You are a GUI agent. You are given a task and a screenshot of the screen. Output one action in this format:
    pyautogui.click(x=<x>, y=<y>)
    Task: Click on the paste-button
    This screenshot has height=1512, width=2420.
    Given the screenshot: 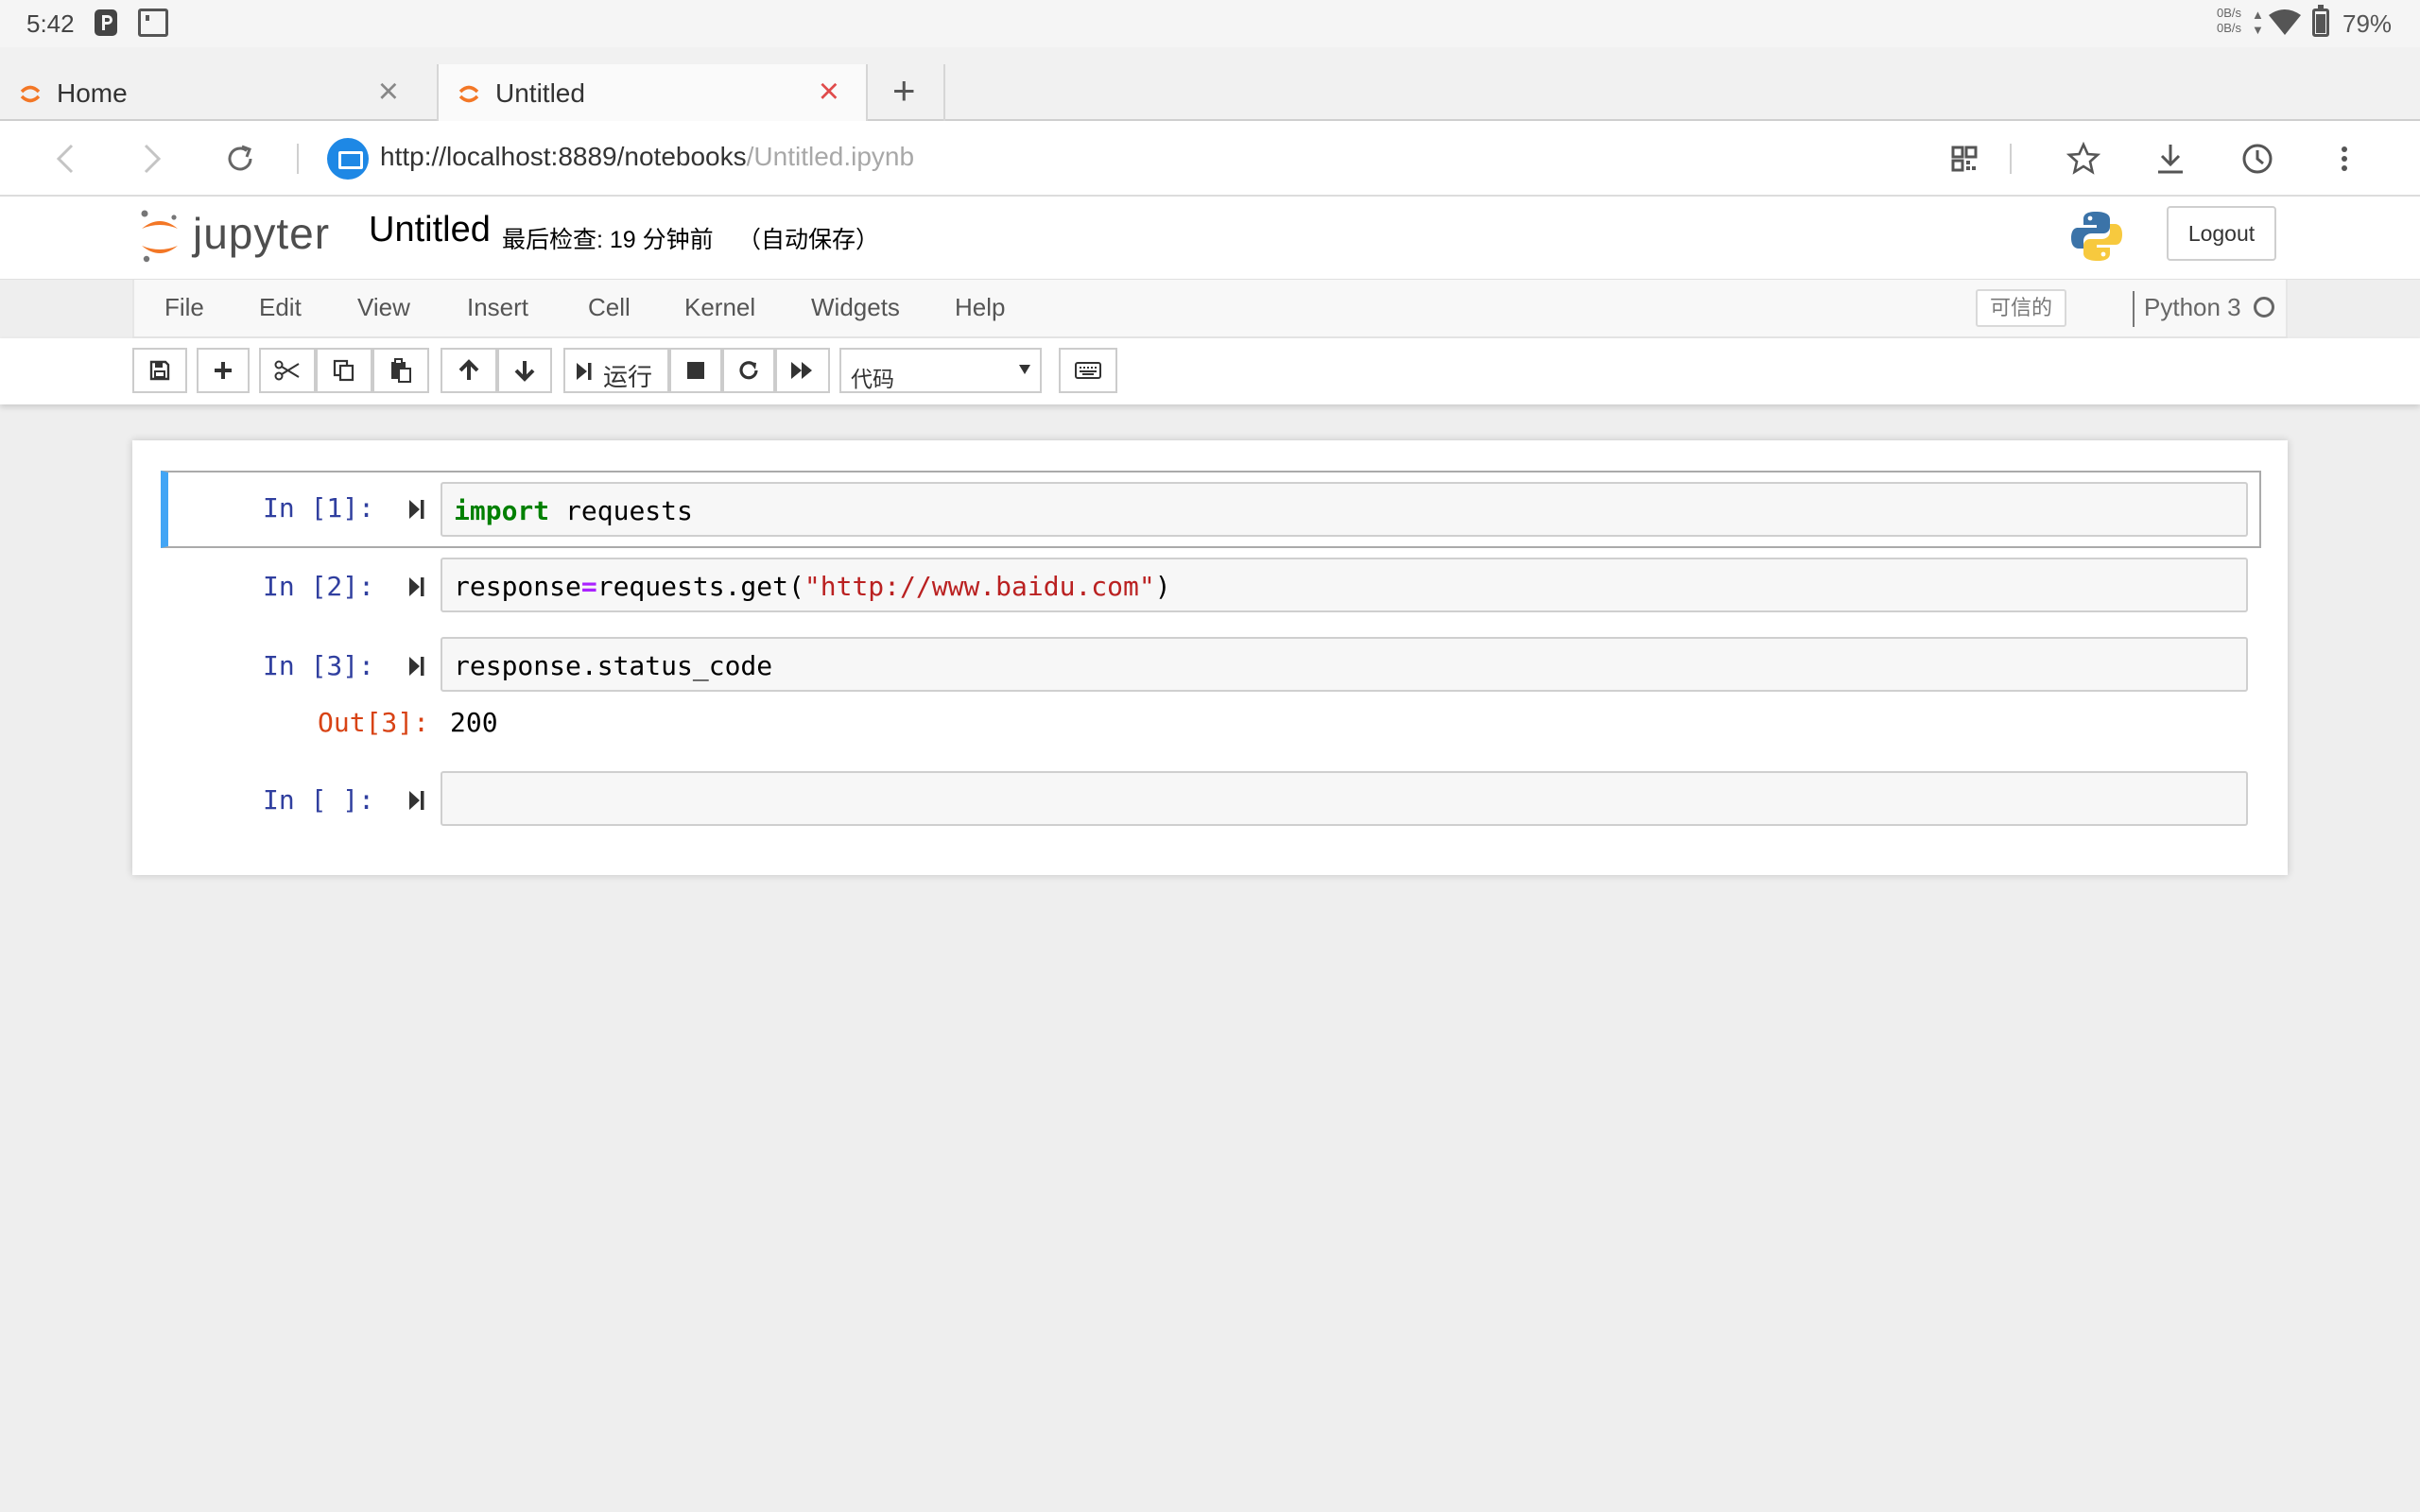 What is the action you would take?
    pyautogui.click(x=400, y=370)
    